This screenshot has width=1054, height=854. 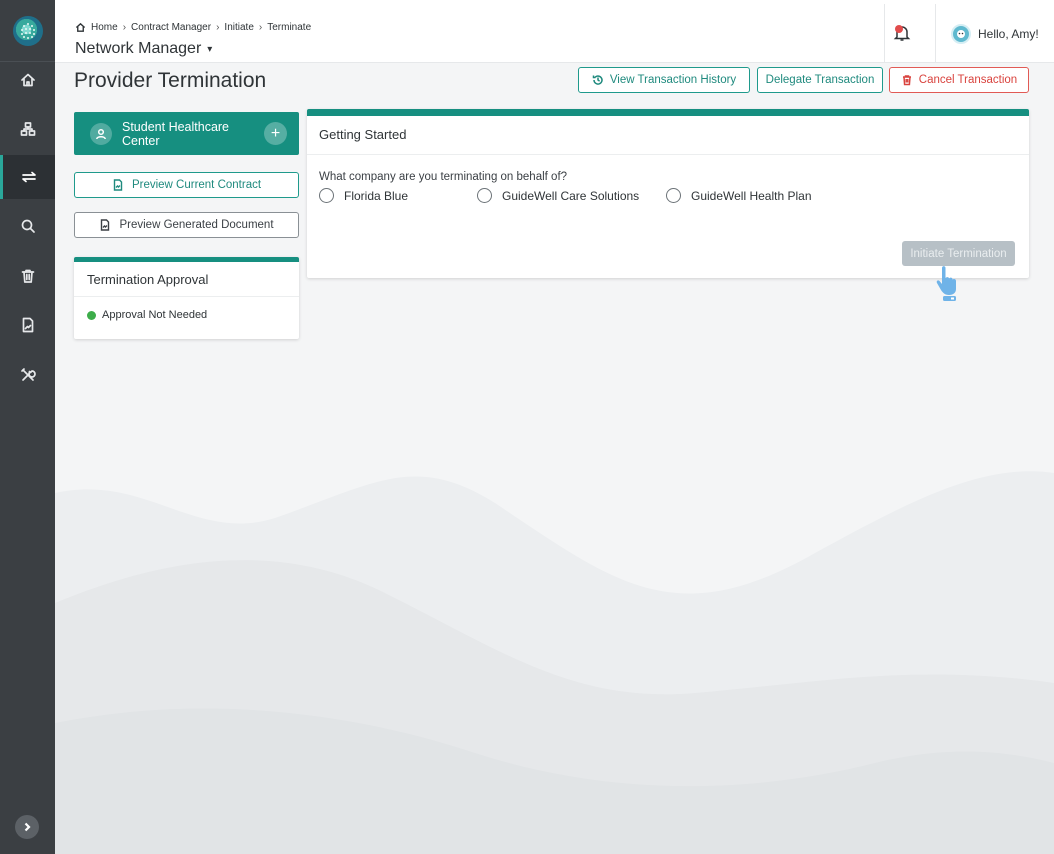 I want to click on user-menu: Hello, Amy!, so click(x=995, y=34).